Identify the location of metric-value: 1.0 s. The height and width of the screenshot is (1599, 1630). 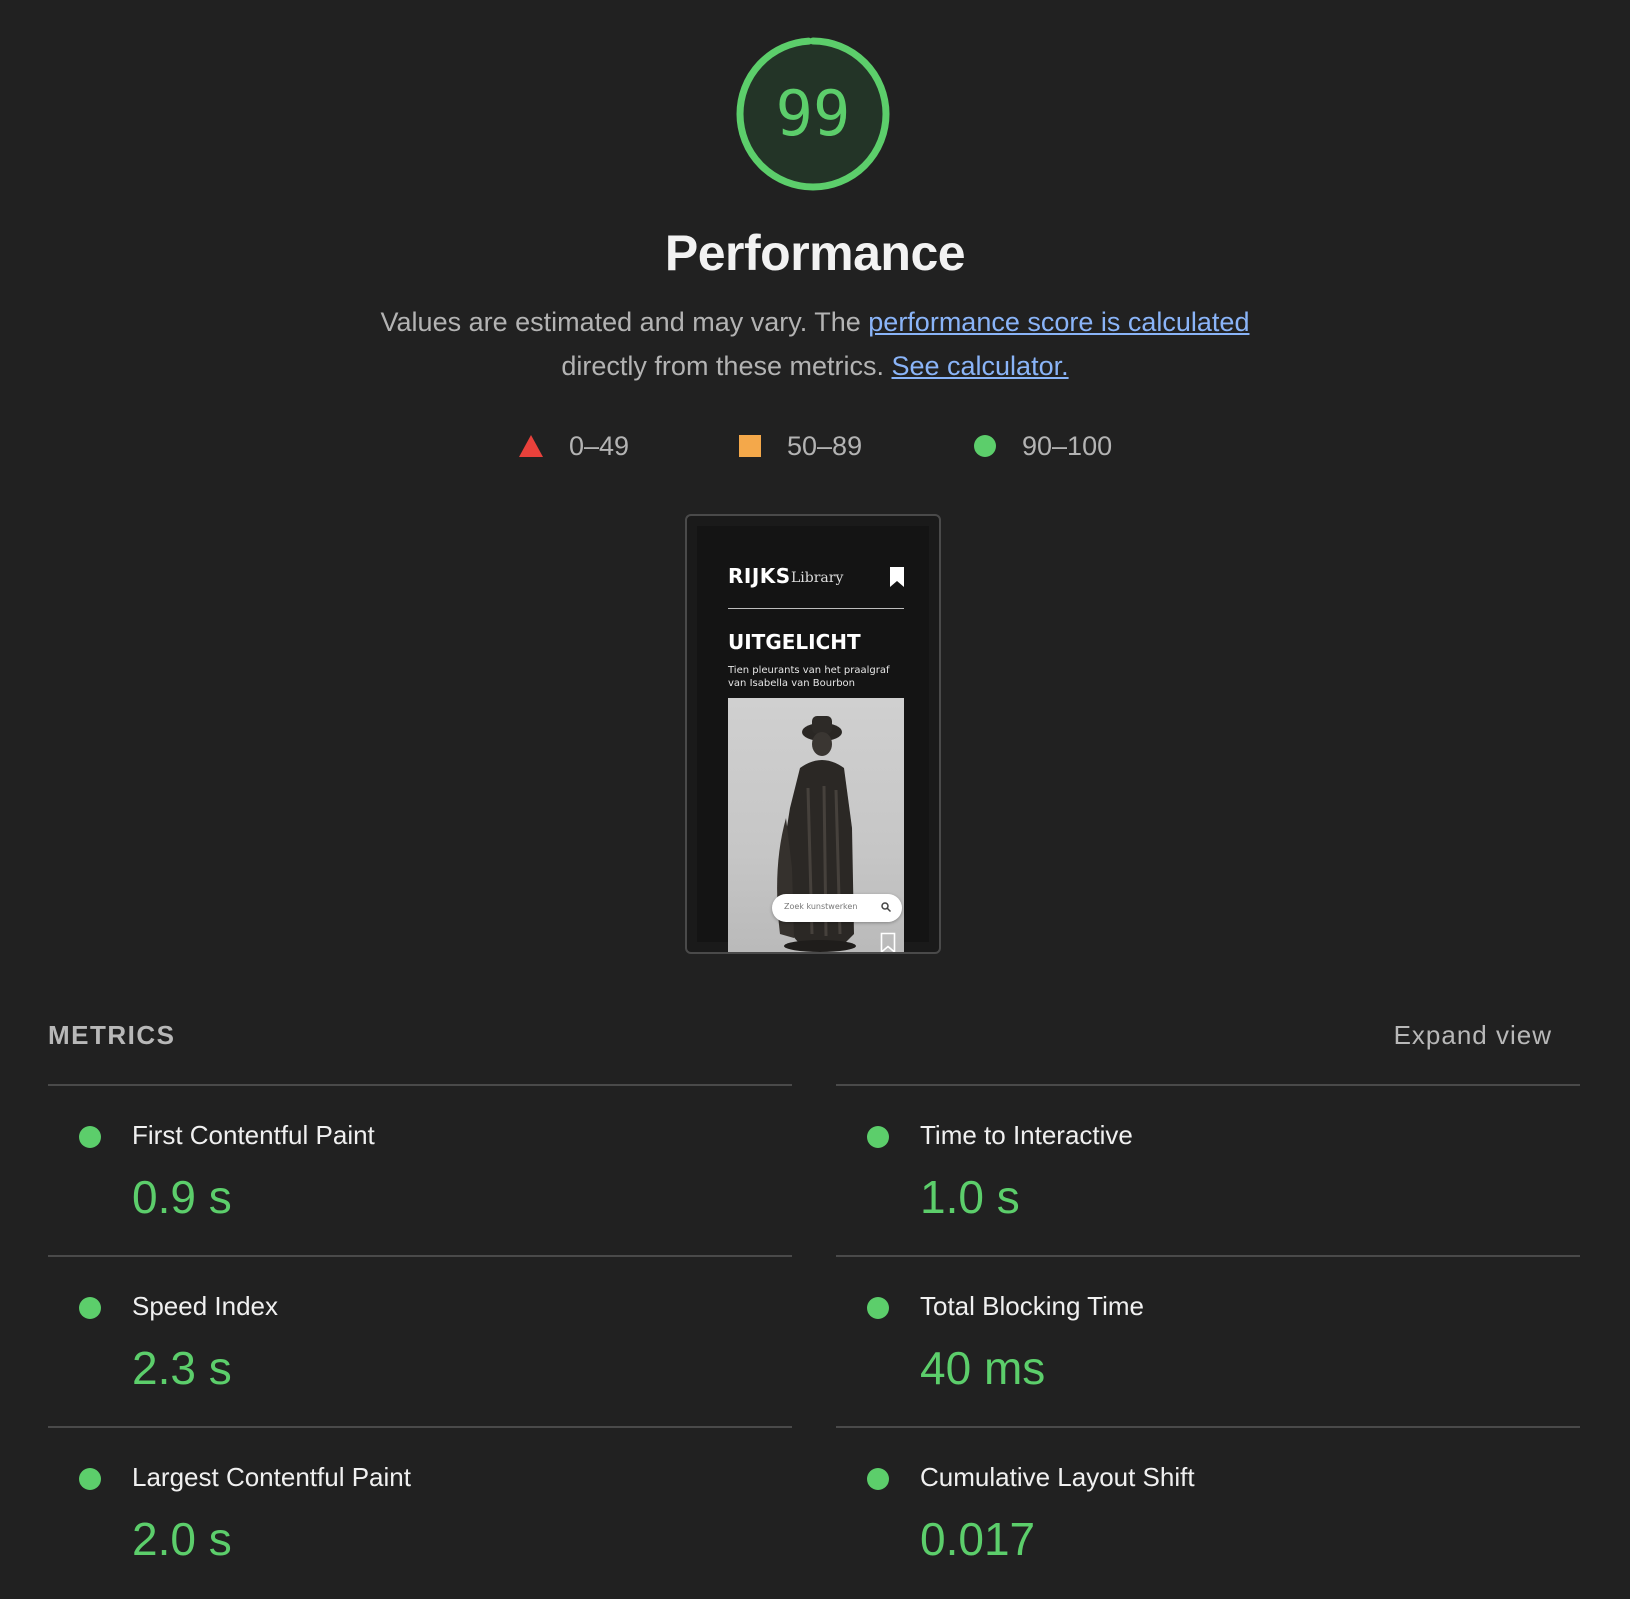
(970, 1197).